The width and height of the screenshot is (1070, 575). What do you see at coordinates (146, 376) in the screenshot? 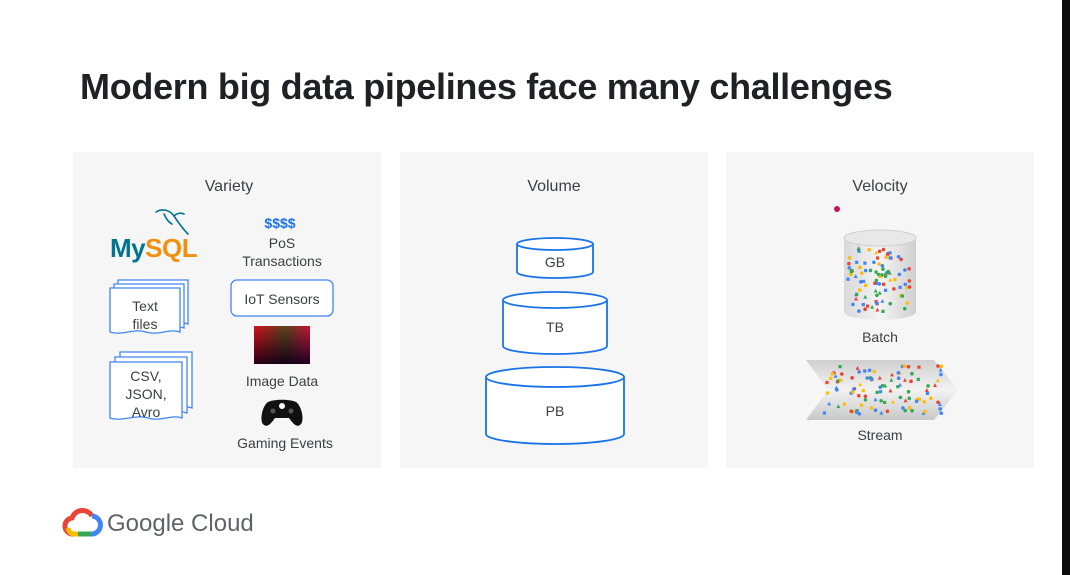
I see `csv-label-line1: CSV,` at bounding box center [146, 376].